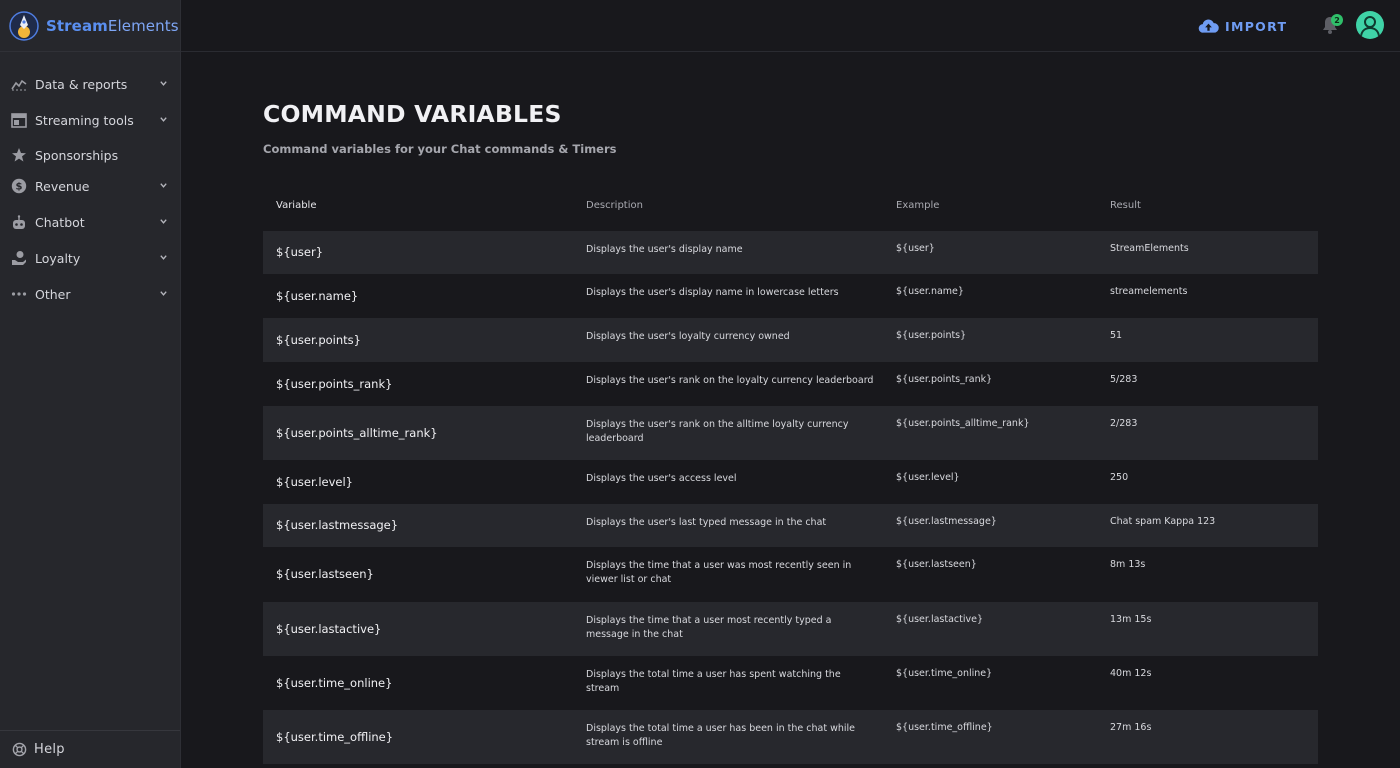 Image resolution: width=1400 pixels, height=768 pixels. Describe the element at coordinates (60, 222) in the screenshot. I see `sidebar-item-label: Chatbot` at that location.